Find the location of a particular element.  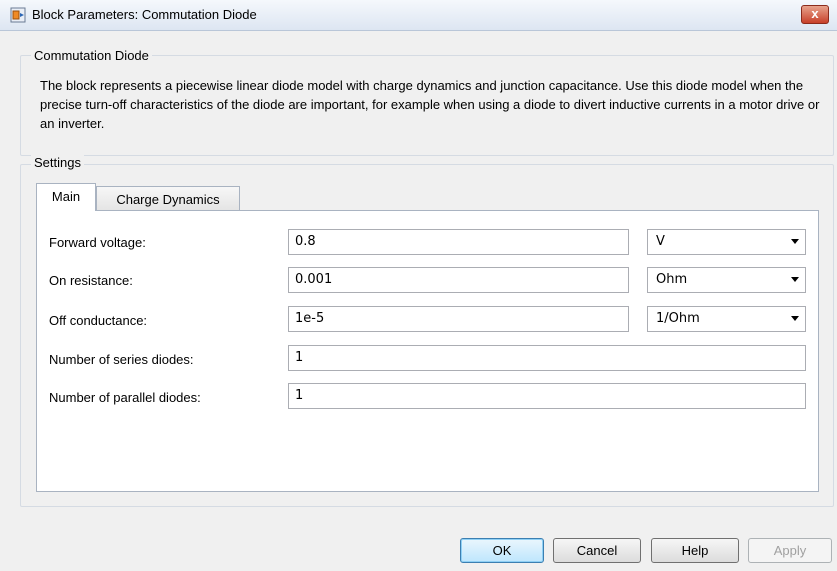

series-diodes-label: Number of series diodes: is located at coordinates (121, 359).